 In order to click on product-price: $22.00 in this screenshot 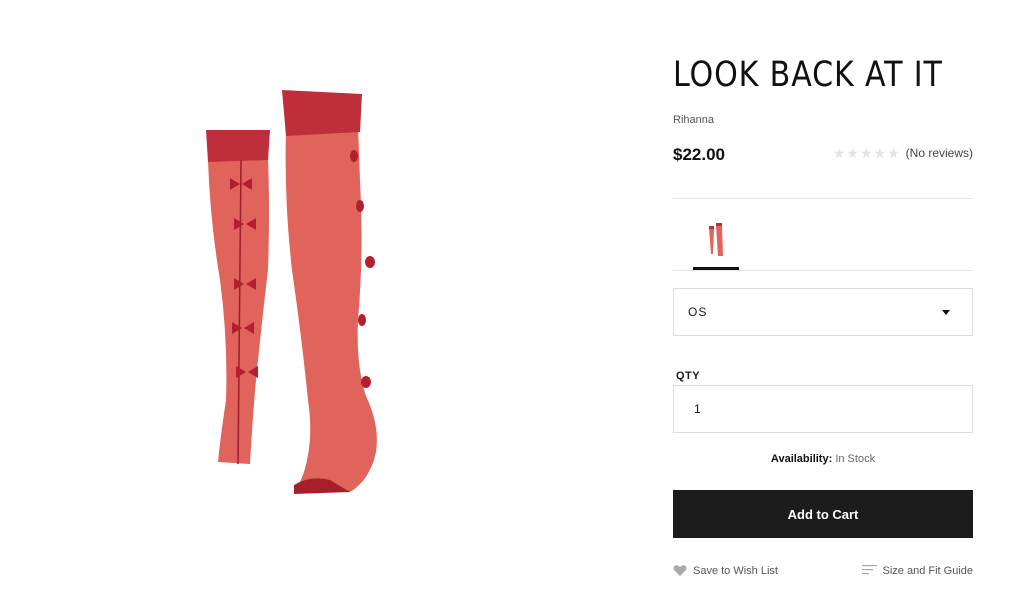, I will do `click(699, 154)`.